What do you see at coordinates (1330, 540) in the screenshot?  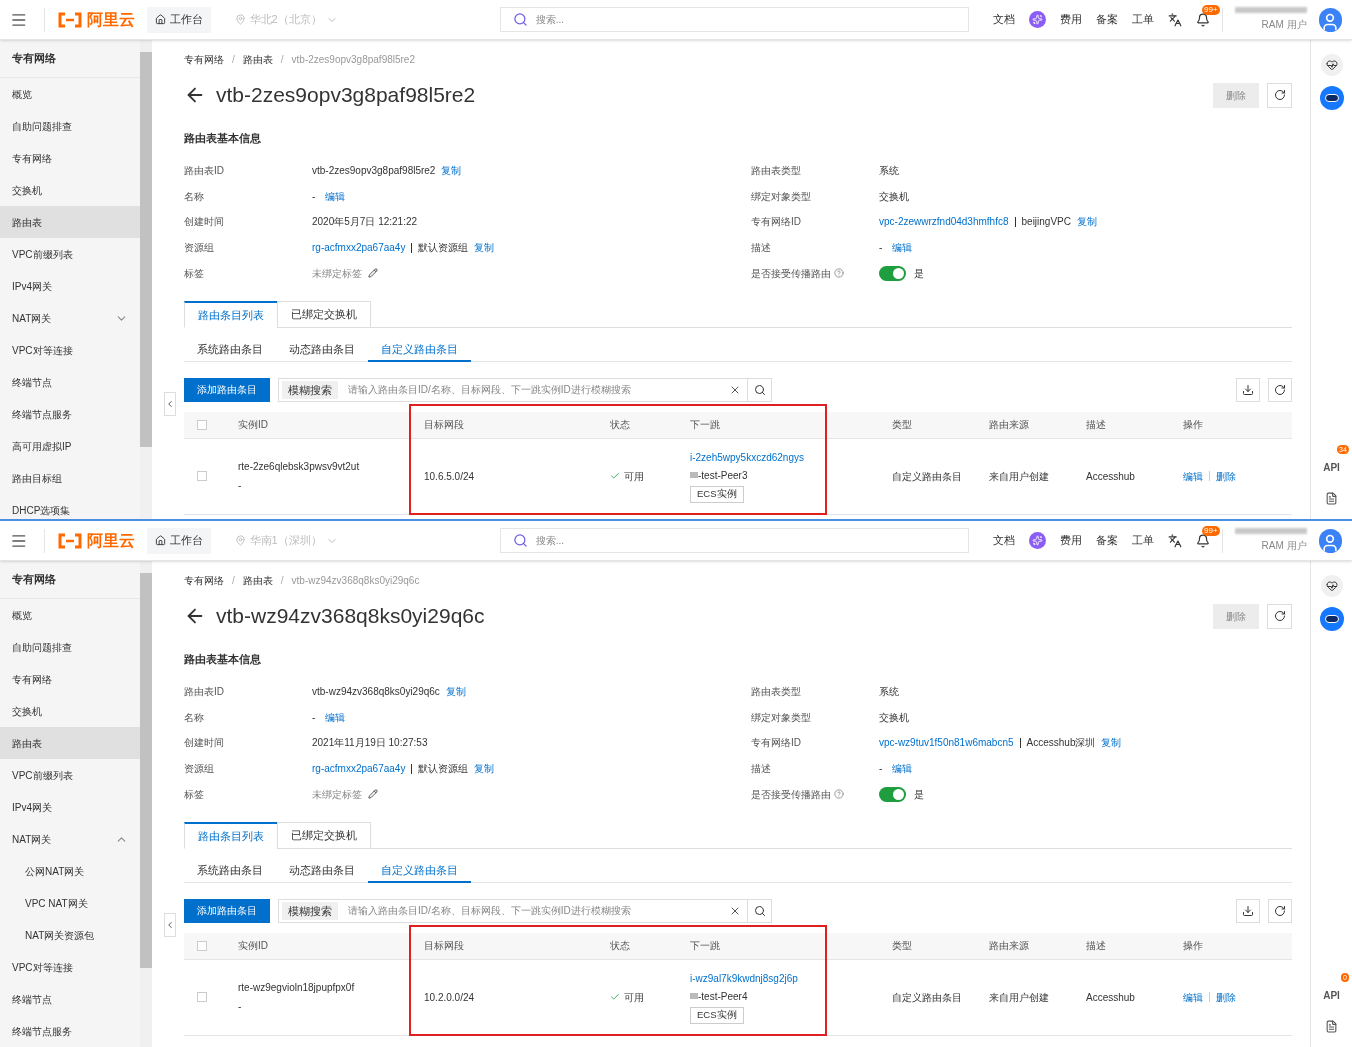 I see `avatar-icon` at bounding box center [1330, 540].